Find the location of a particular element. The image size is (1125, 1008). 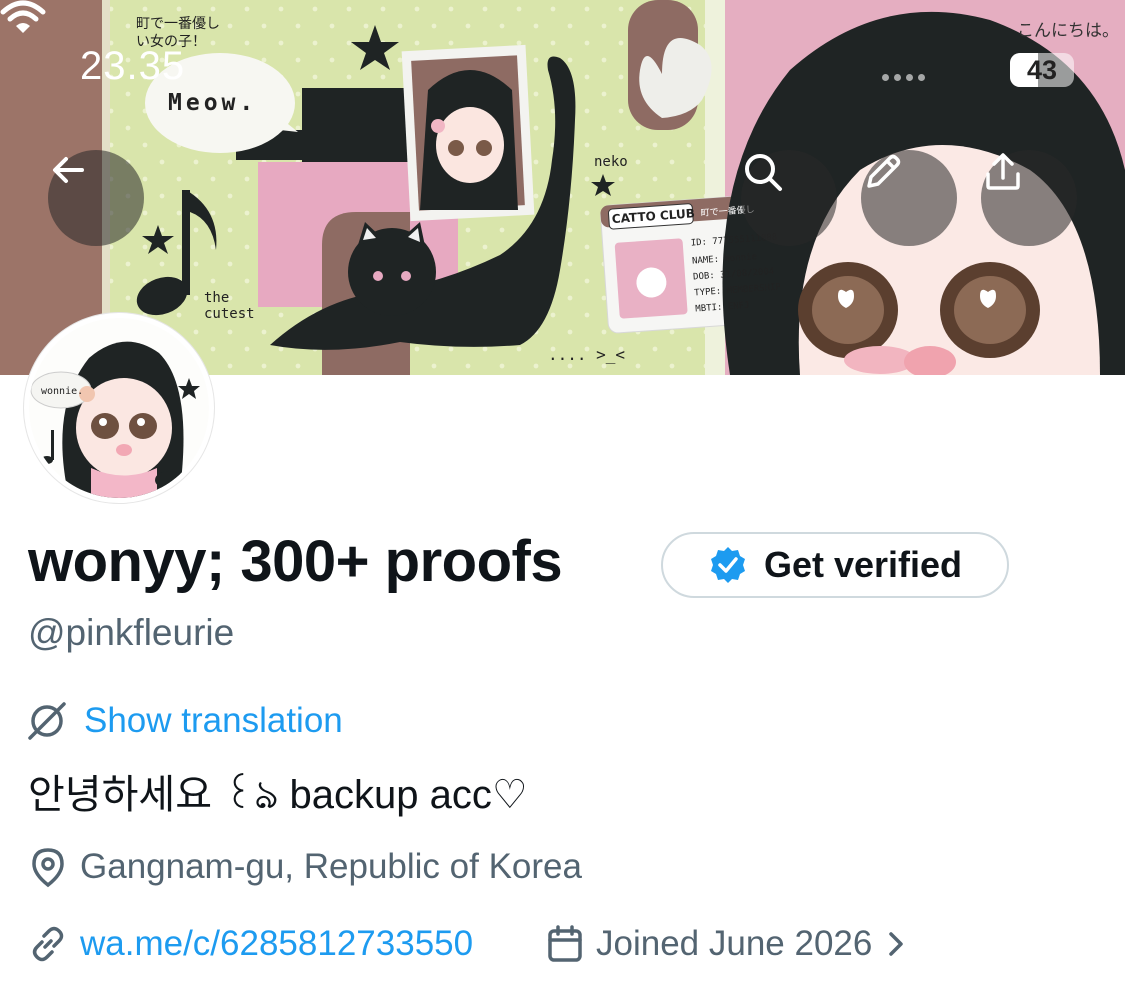

profile-avatar: wonnie. is located at coordinates (119, 408).